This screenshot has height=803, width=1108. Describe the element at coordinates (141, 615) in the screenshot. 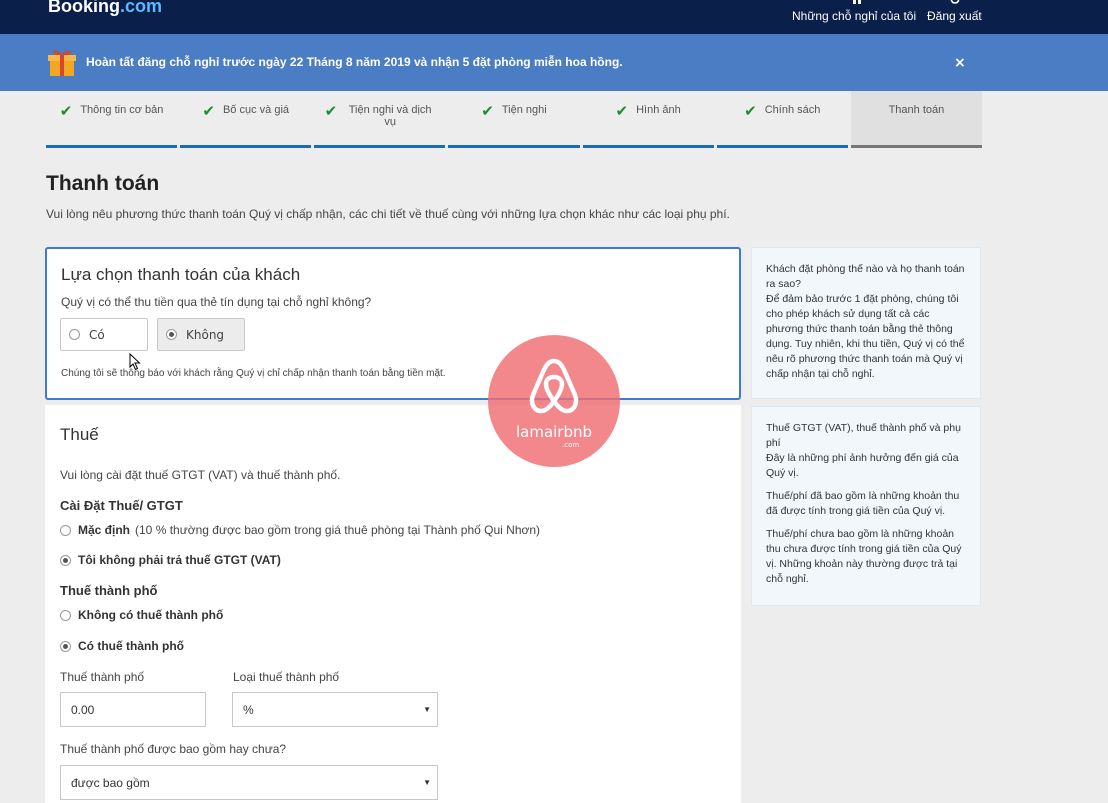

I see `city-tax-none-option: Không có thuế thành phố` at that location.